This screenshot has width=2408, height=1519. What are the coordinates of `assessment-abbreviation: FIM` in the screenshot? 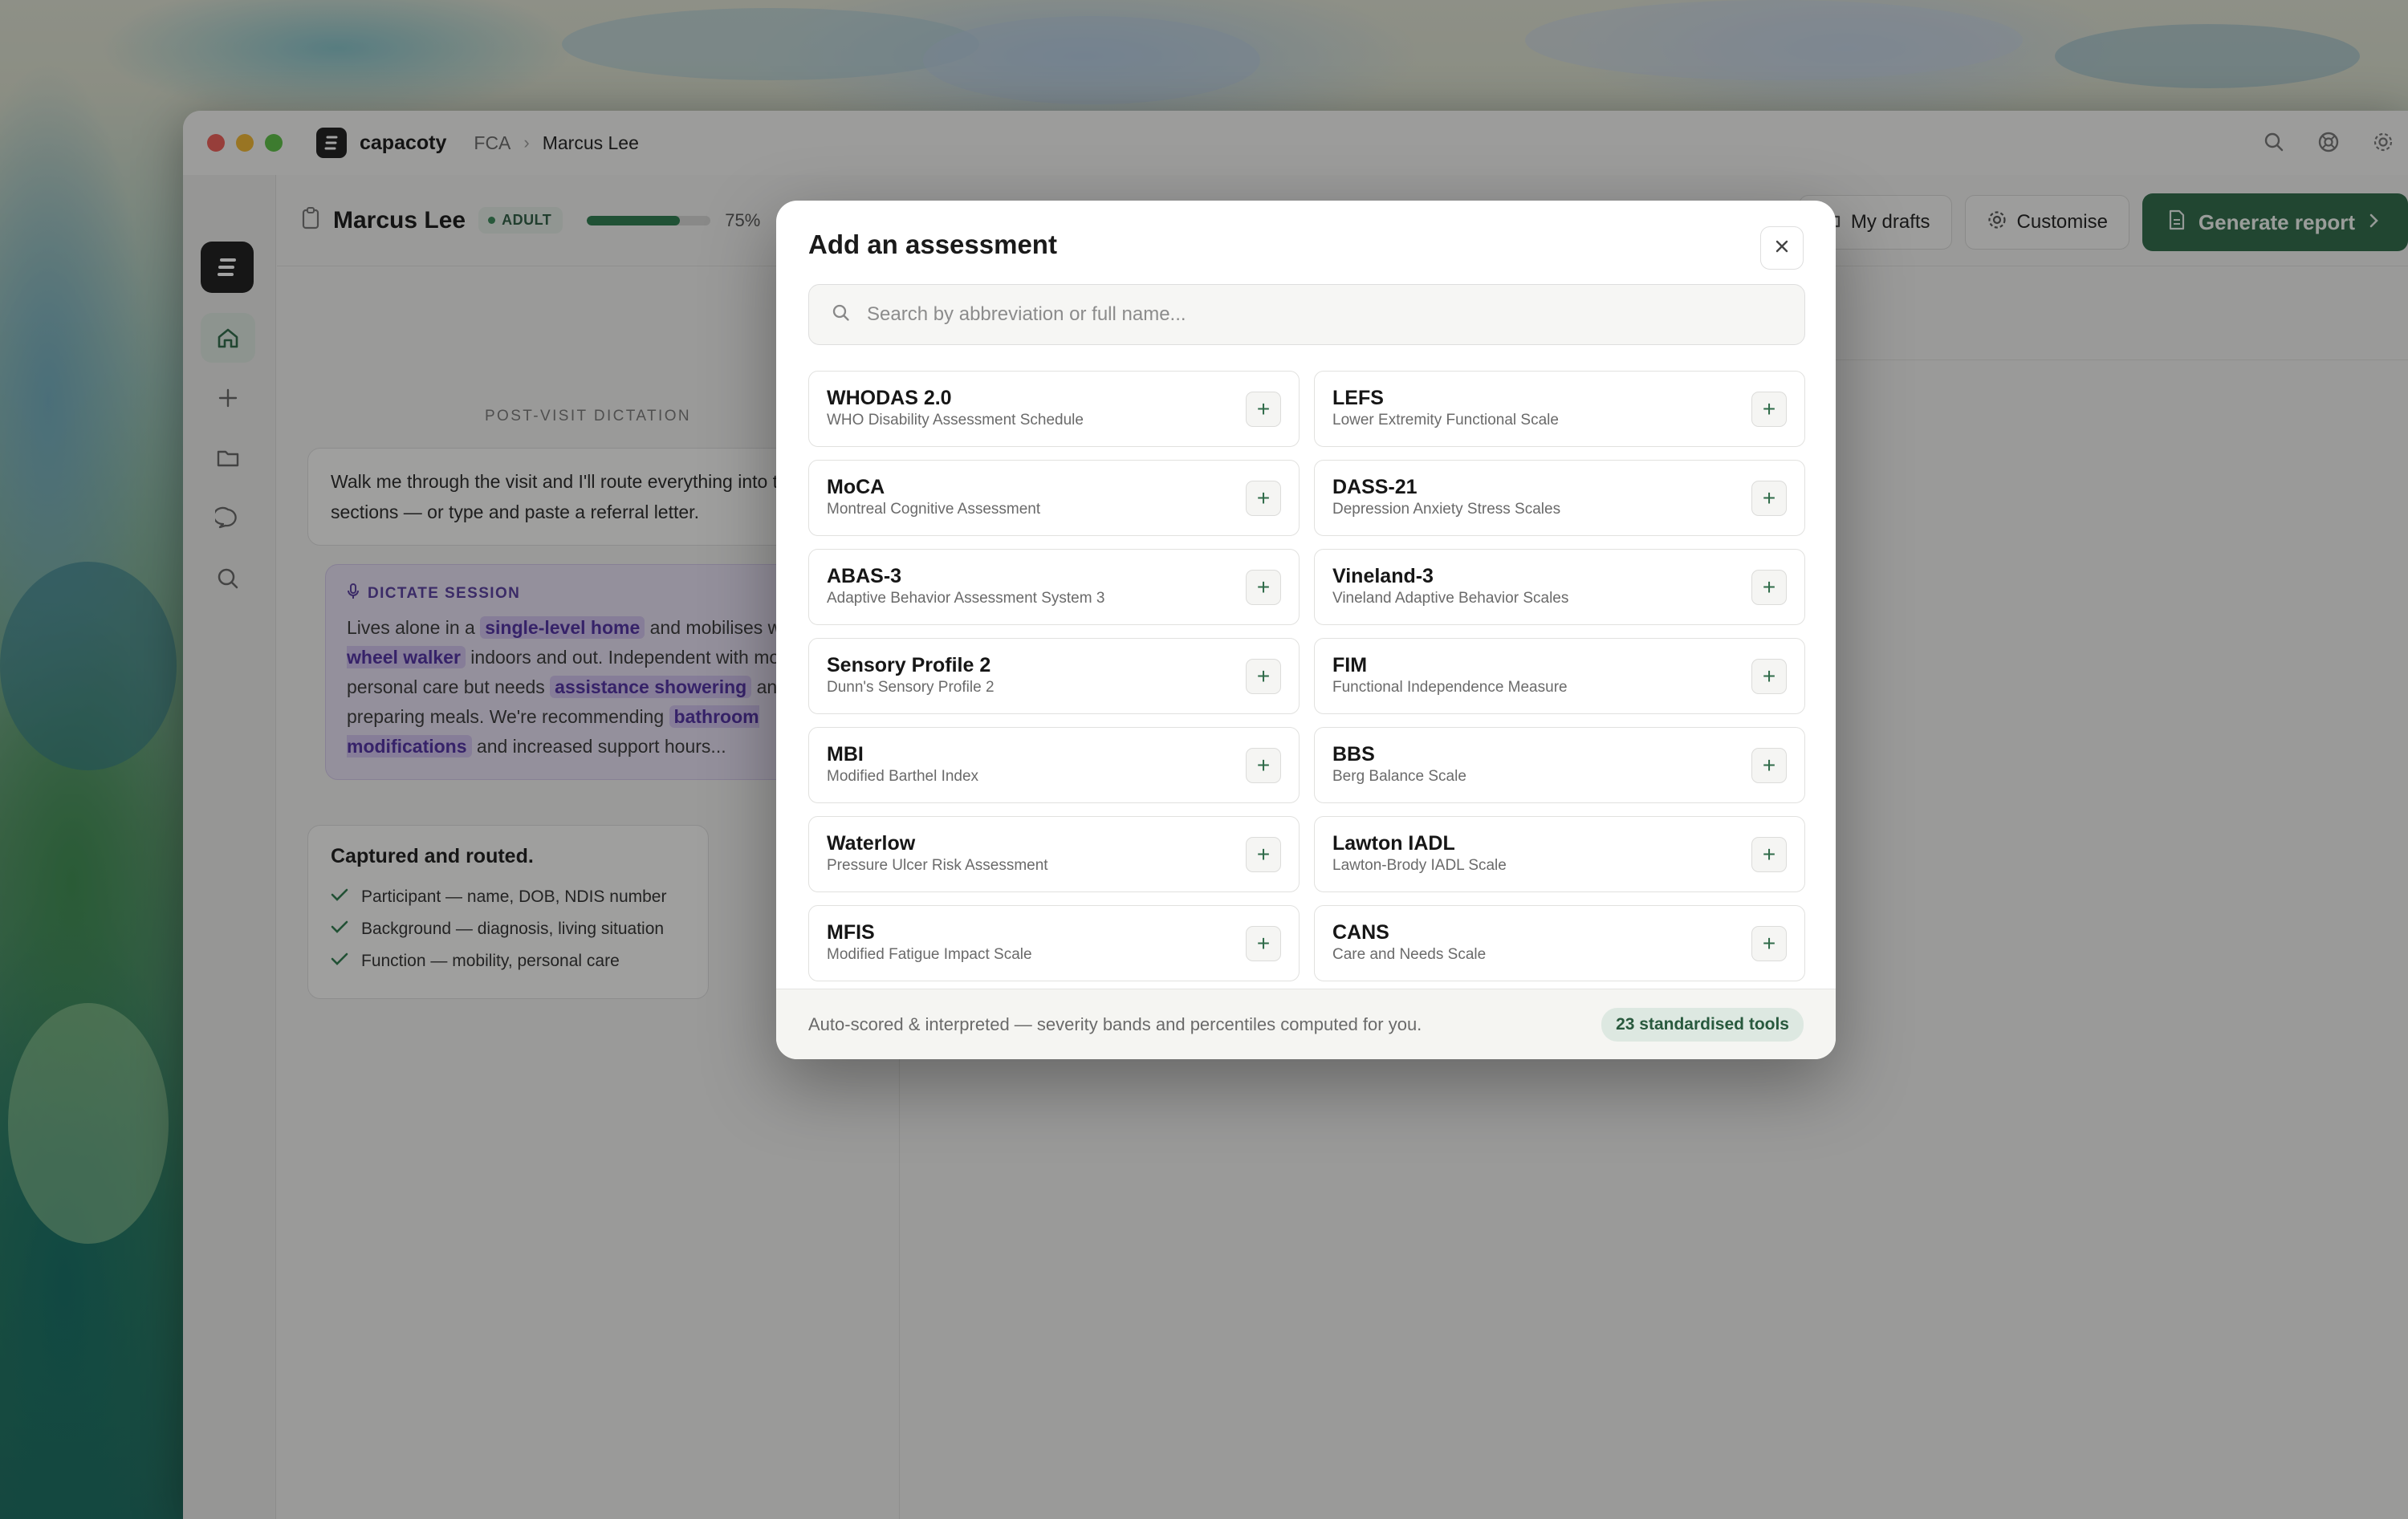 It's located at (1350, 665).